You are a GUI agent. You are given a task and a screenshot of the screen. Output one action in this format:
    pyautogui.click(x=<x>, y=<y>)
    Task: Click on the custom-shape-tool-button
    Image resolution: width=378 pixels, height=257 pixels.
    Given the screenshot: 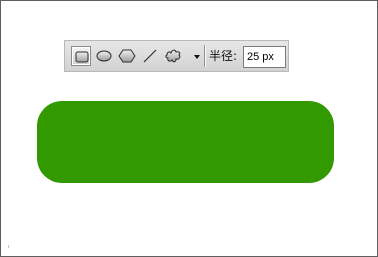 What is the action you would take?
    pyautogui.click(x=173, y=56)
    